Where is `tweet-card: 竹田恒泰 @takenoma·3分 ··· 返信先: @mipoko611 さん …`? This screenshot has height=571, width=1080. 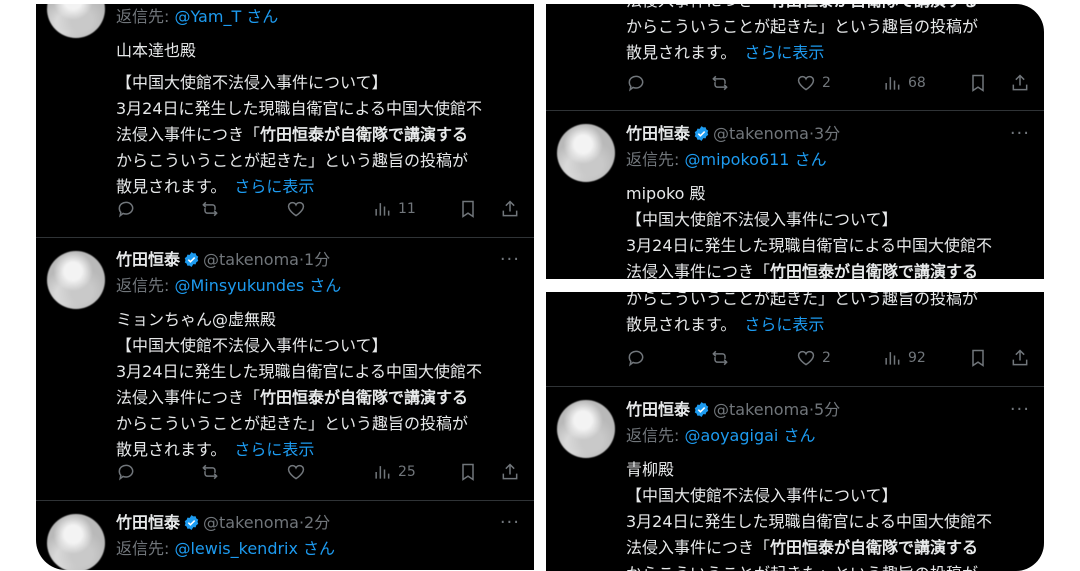
tweet-card: 竹田恒泰 @takenoma·3分 ··· 返信先: @mipoko611 さん … is located at coordinates (795, 194).